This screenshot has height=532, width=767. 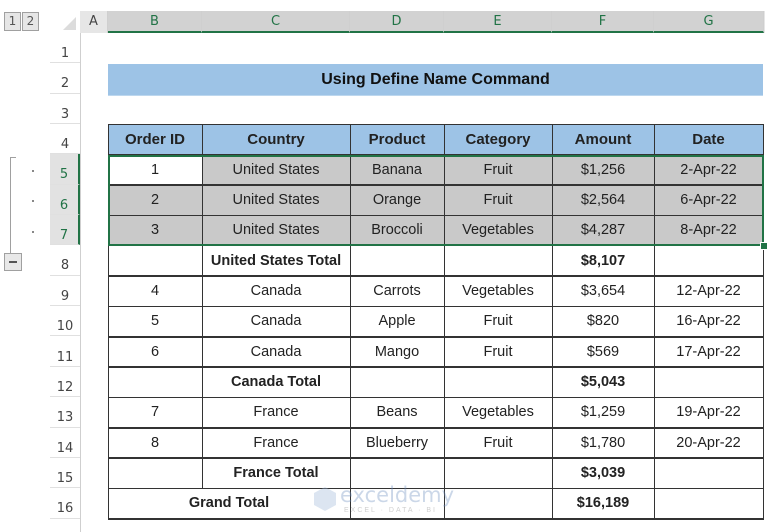 I want to click on cell-order-id: 3, so click(x=155, y=230).